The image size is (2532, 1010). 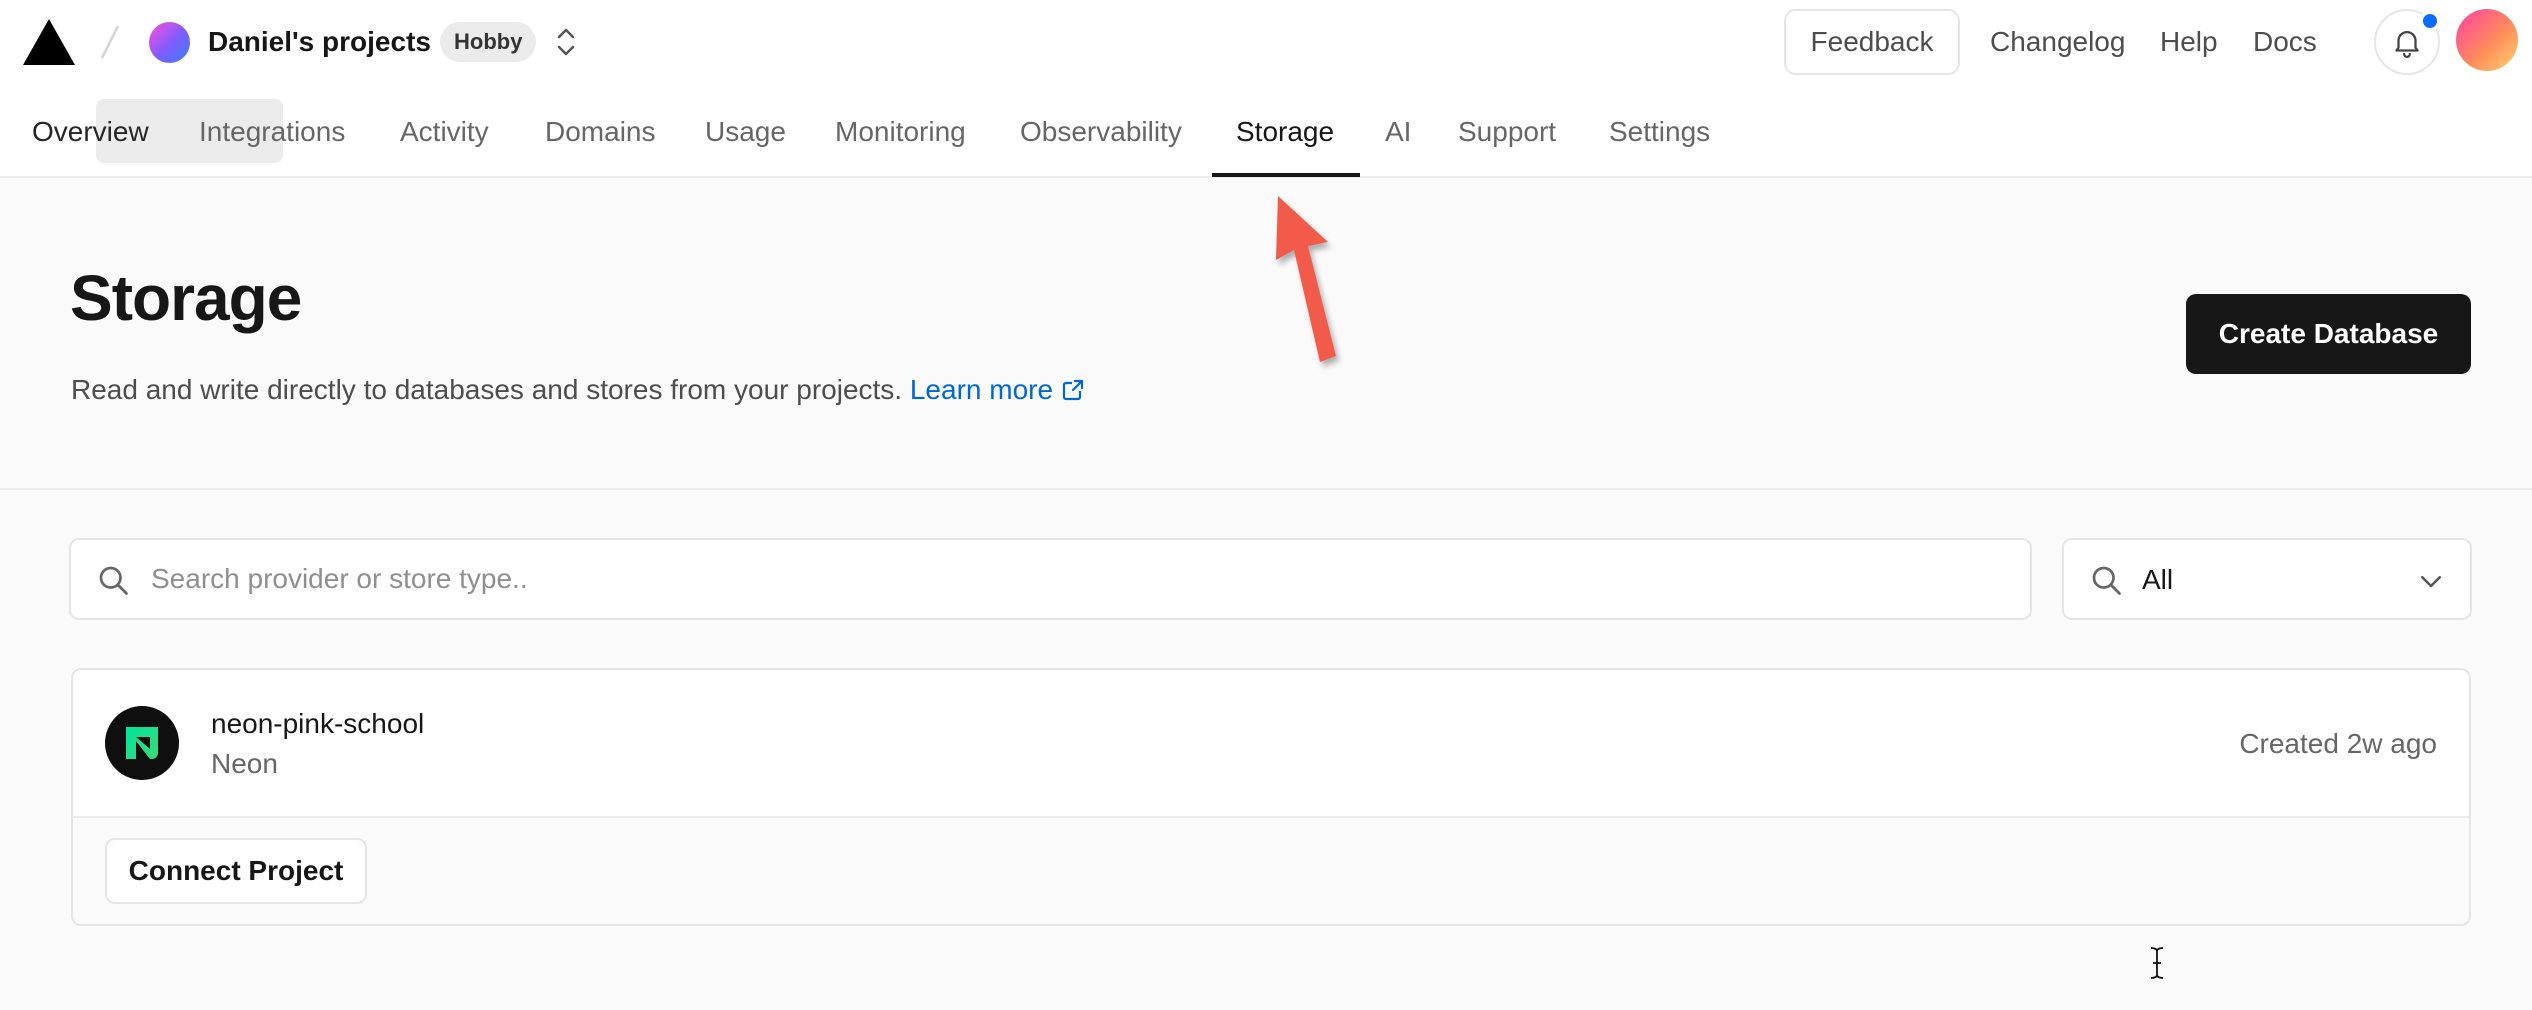 What do you see at coordinates (2267, 579) in the screenshot?
I see `store-type-filter: All` at bounding box center [2267, 579].